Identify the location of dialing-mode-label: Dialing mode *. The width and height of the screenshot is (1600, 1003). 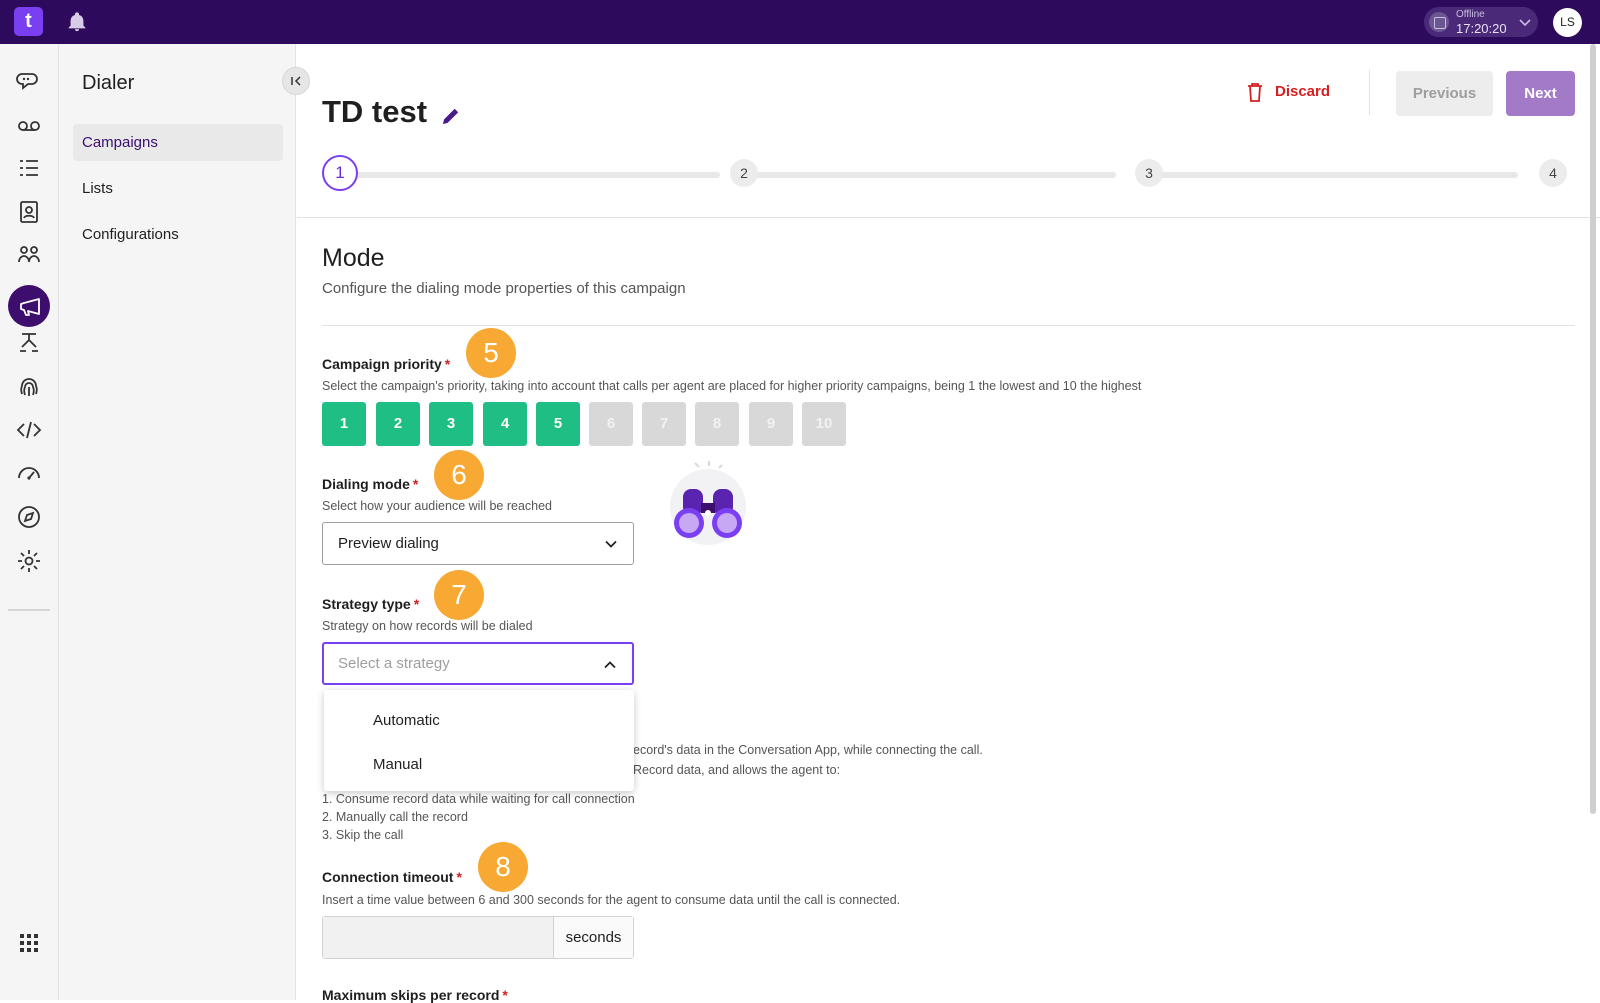
(370, 484).